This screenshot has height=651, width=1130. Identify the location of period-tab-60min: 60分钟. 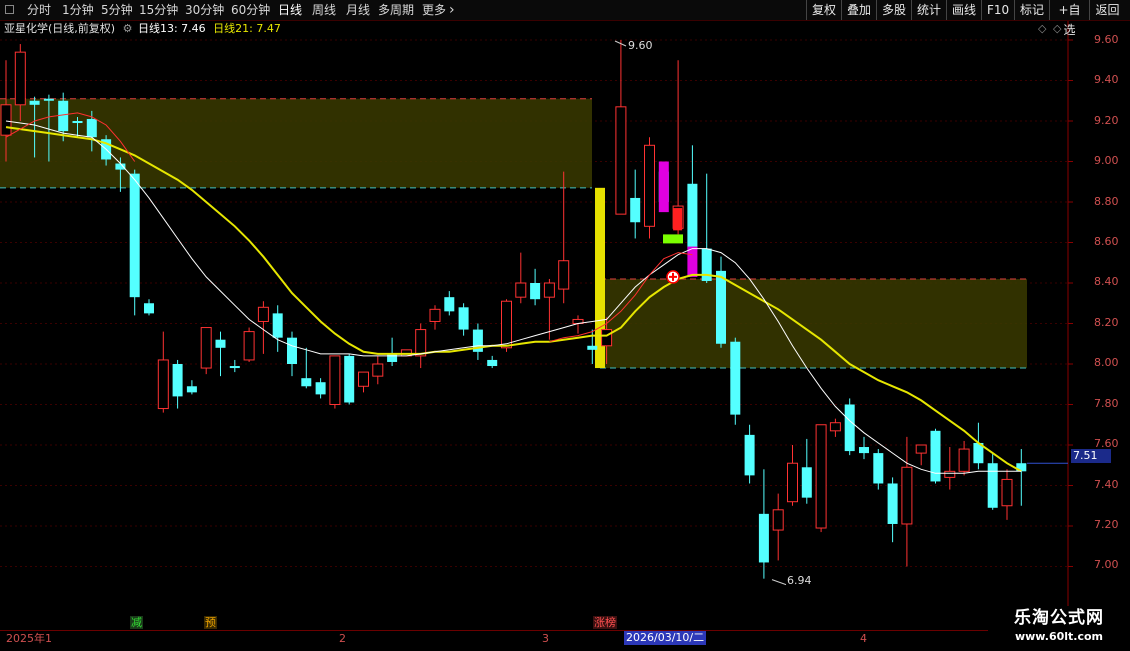
(250, 10).